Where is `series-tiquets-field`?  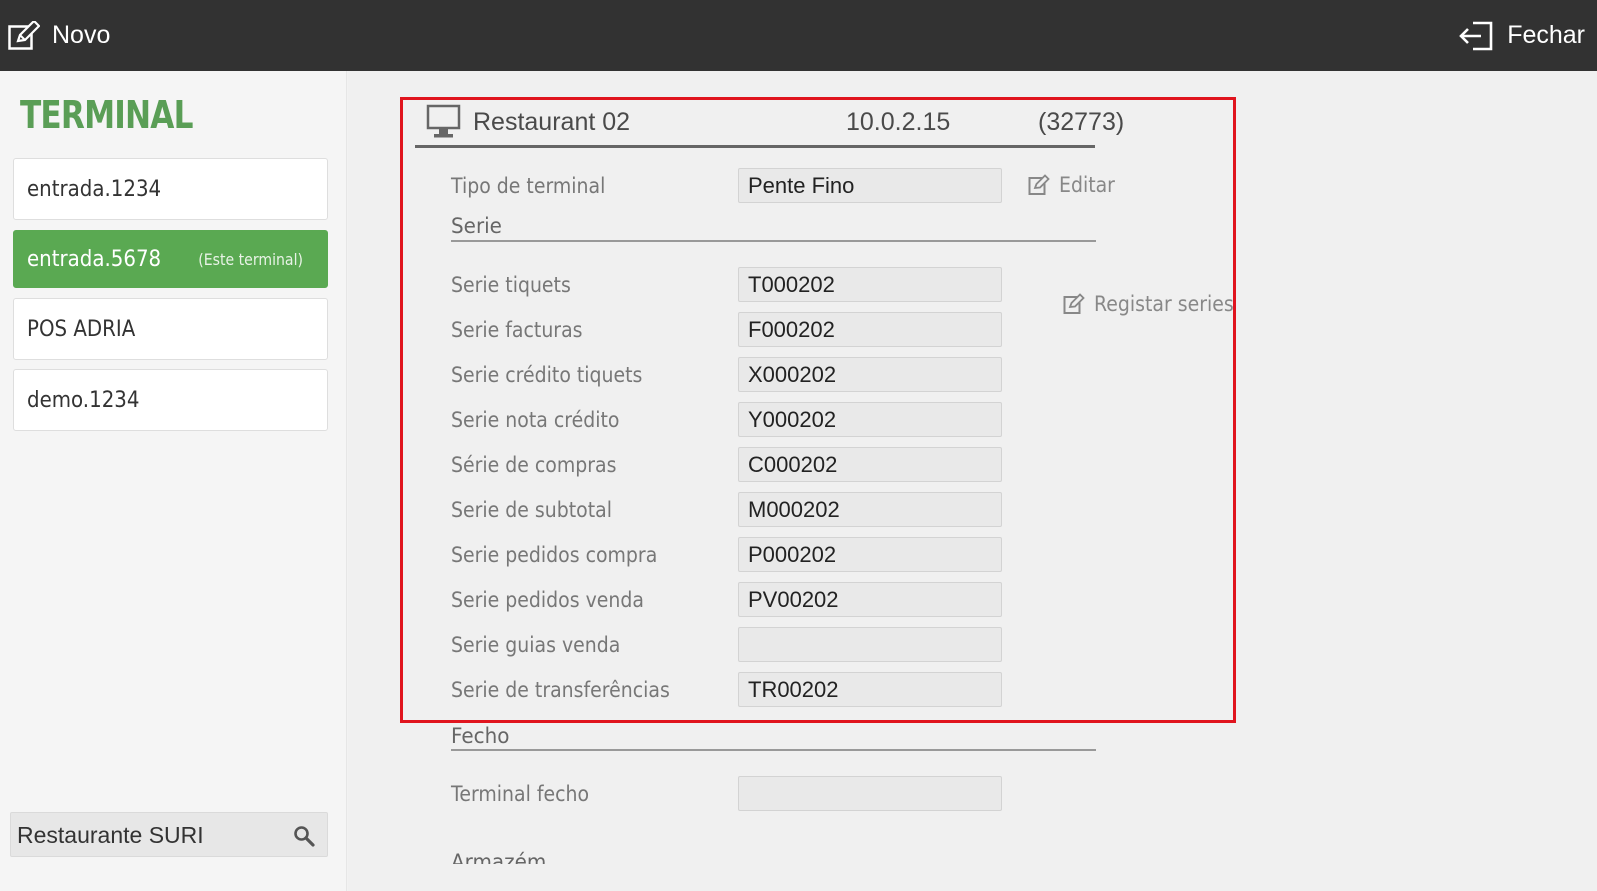 series-tiquets-field is located at coordinates (870, 284).